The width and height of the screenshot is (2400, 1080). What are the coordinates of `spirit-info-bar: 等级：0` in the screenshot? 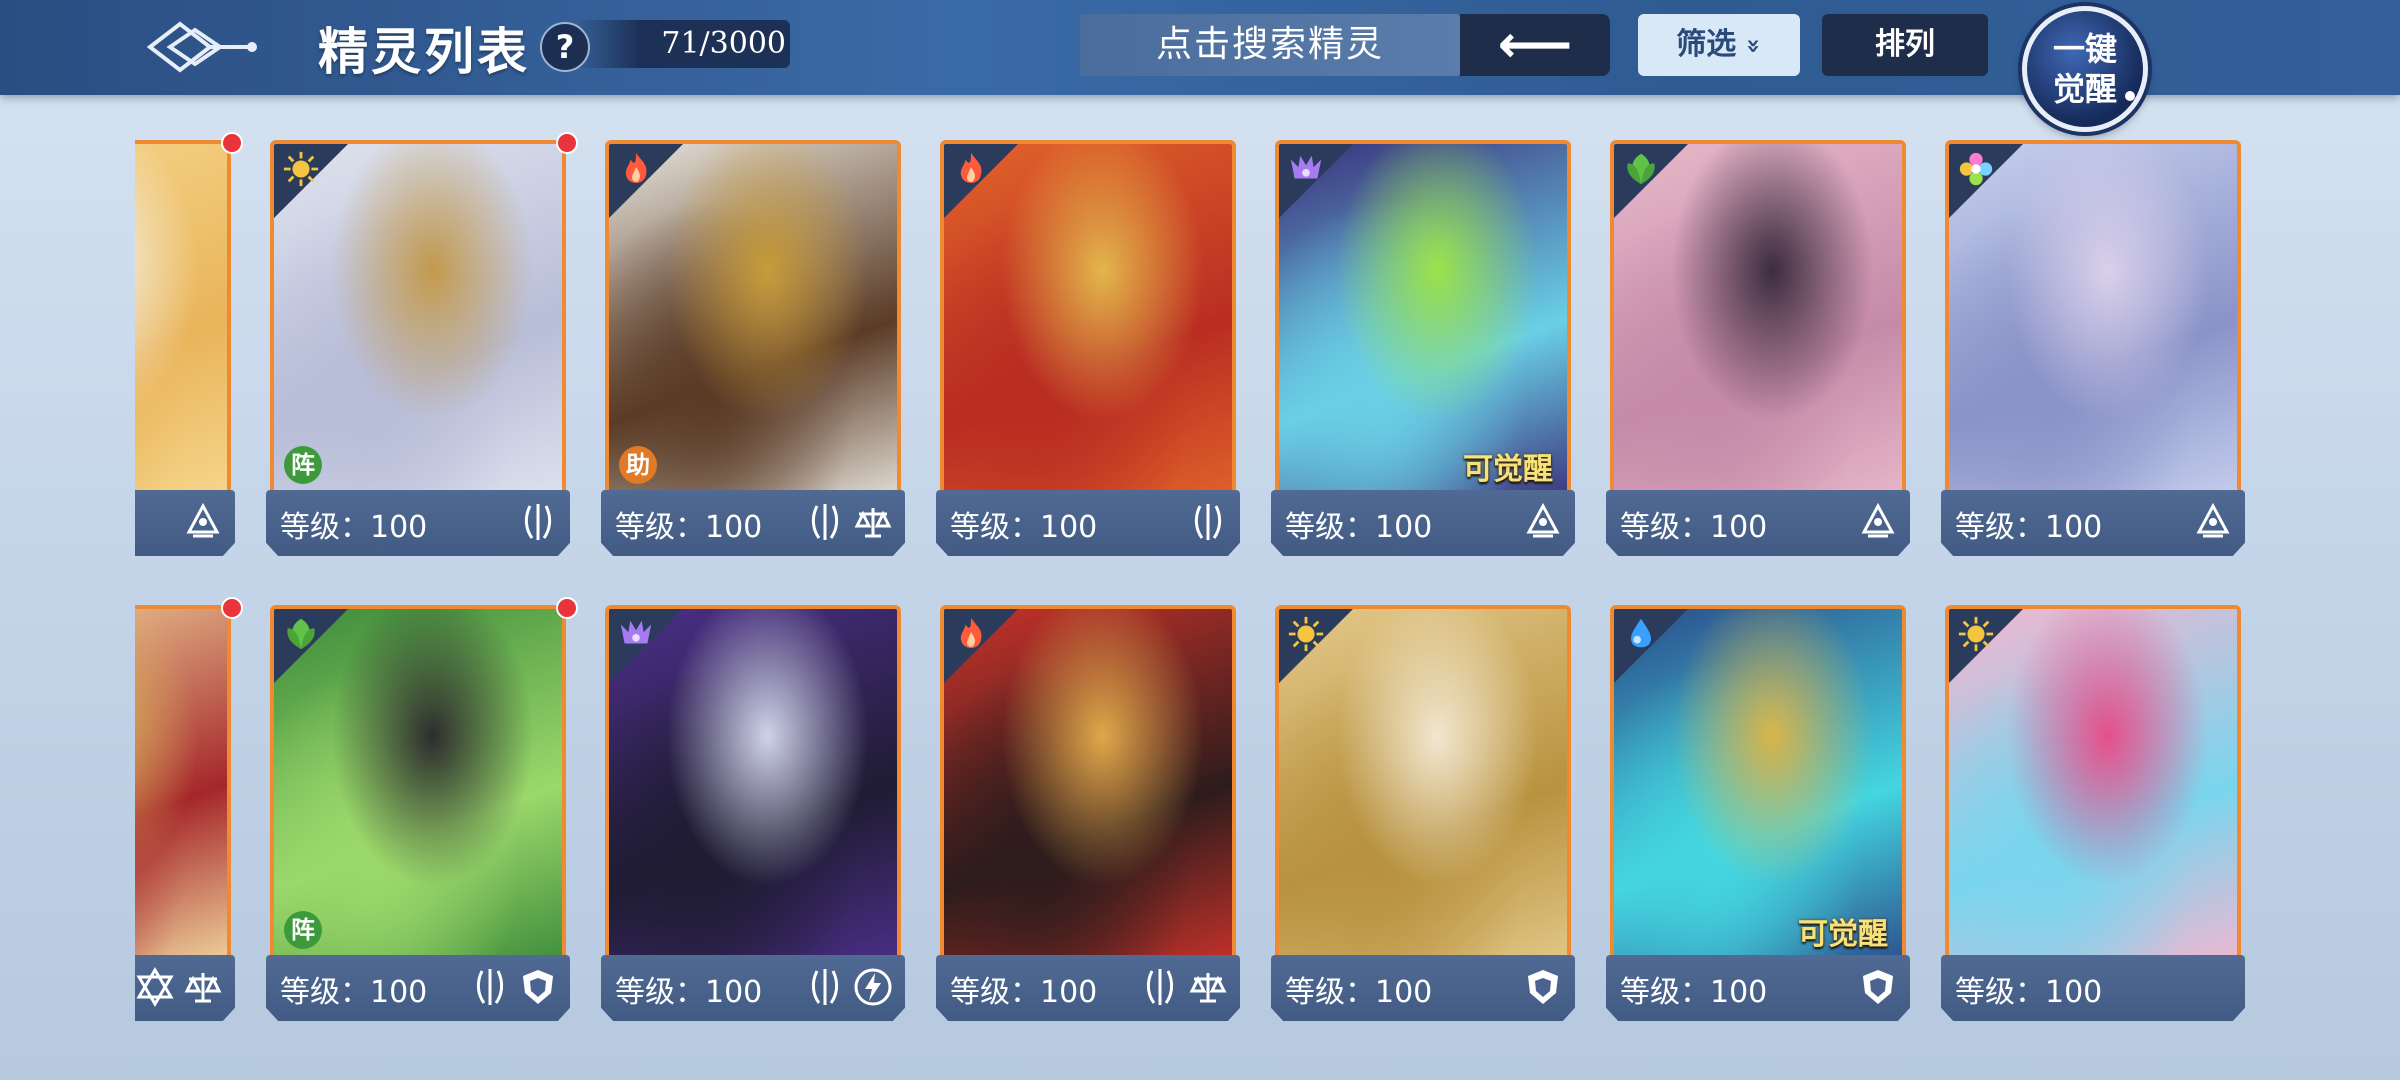 It's located at (185, 988).